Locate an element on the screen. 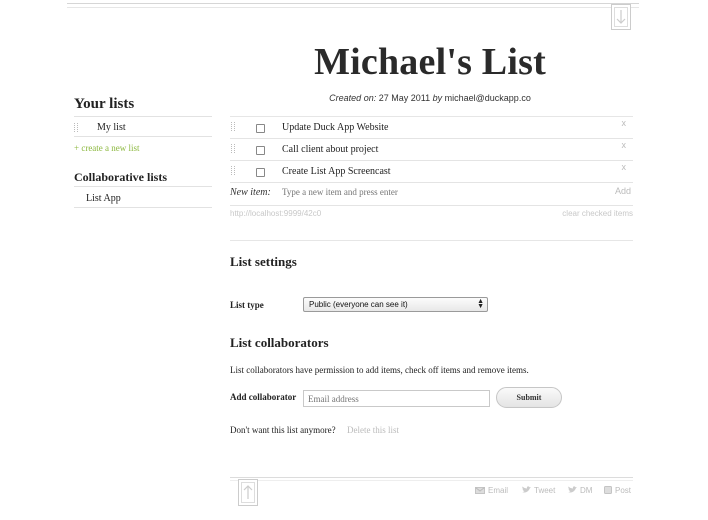 The width and height of the screenshot is (708, 520). add-item-button: Add is located at coordinates (623, 191).